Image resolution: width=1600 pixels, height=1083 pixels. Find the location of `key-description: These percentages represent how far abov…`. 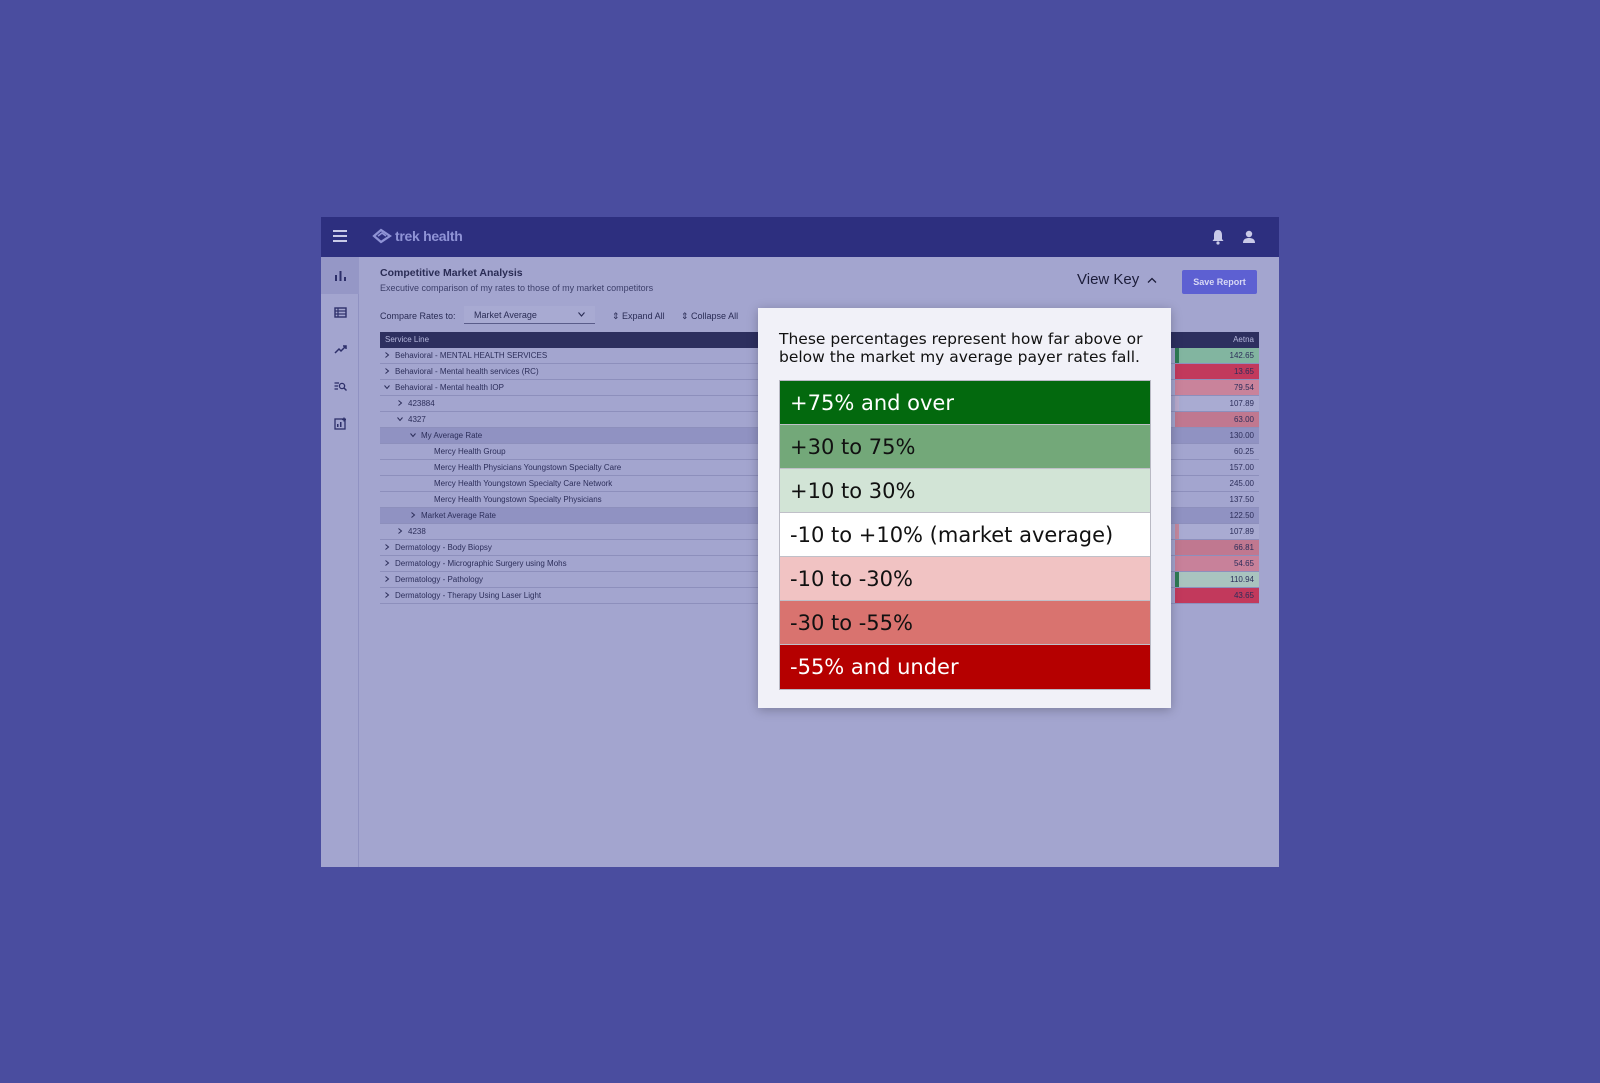

key-description: These percentages represent how far abov… is located at coordinates (961, 348).